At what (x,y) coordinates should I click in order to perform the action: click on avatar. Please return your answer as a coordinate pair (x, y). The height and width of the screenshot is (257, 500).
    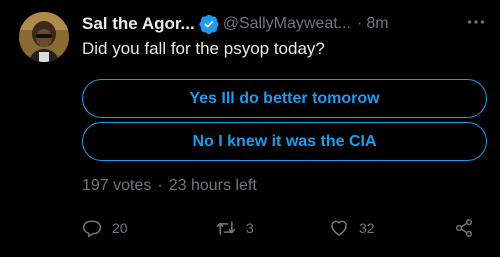
    Looking at the image, I should click on (44, 37).